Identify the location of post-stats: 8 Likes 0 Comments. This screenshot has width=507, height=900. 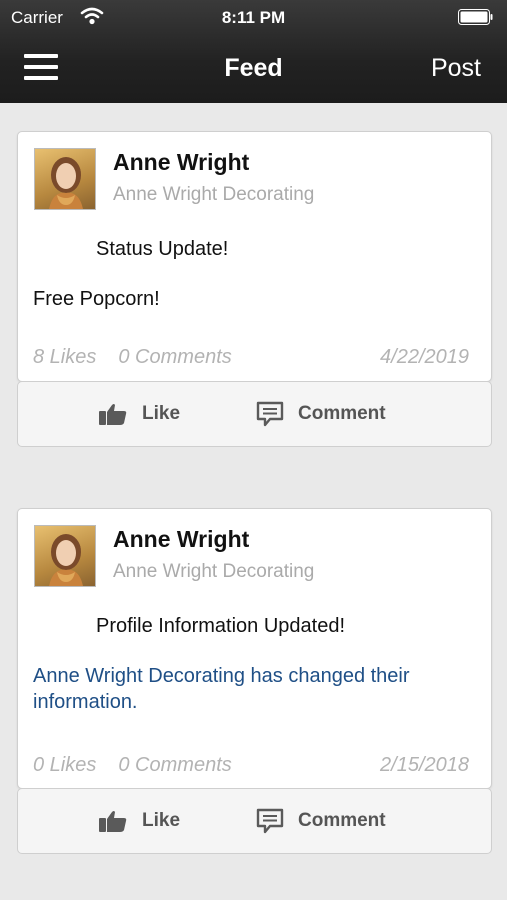
(132, 357).